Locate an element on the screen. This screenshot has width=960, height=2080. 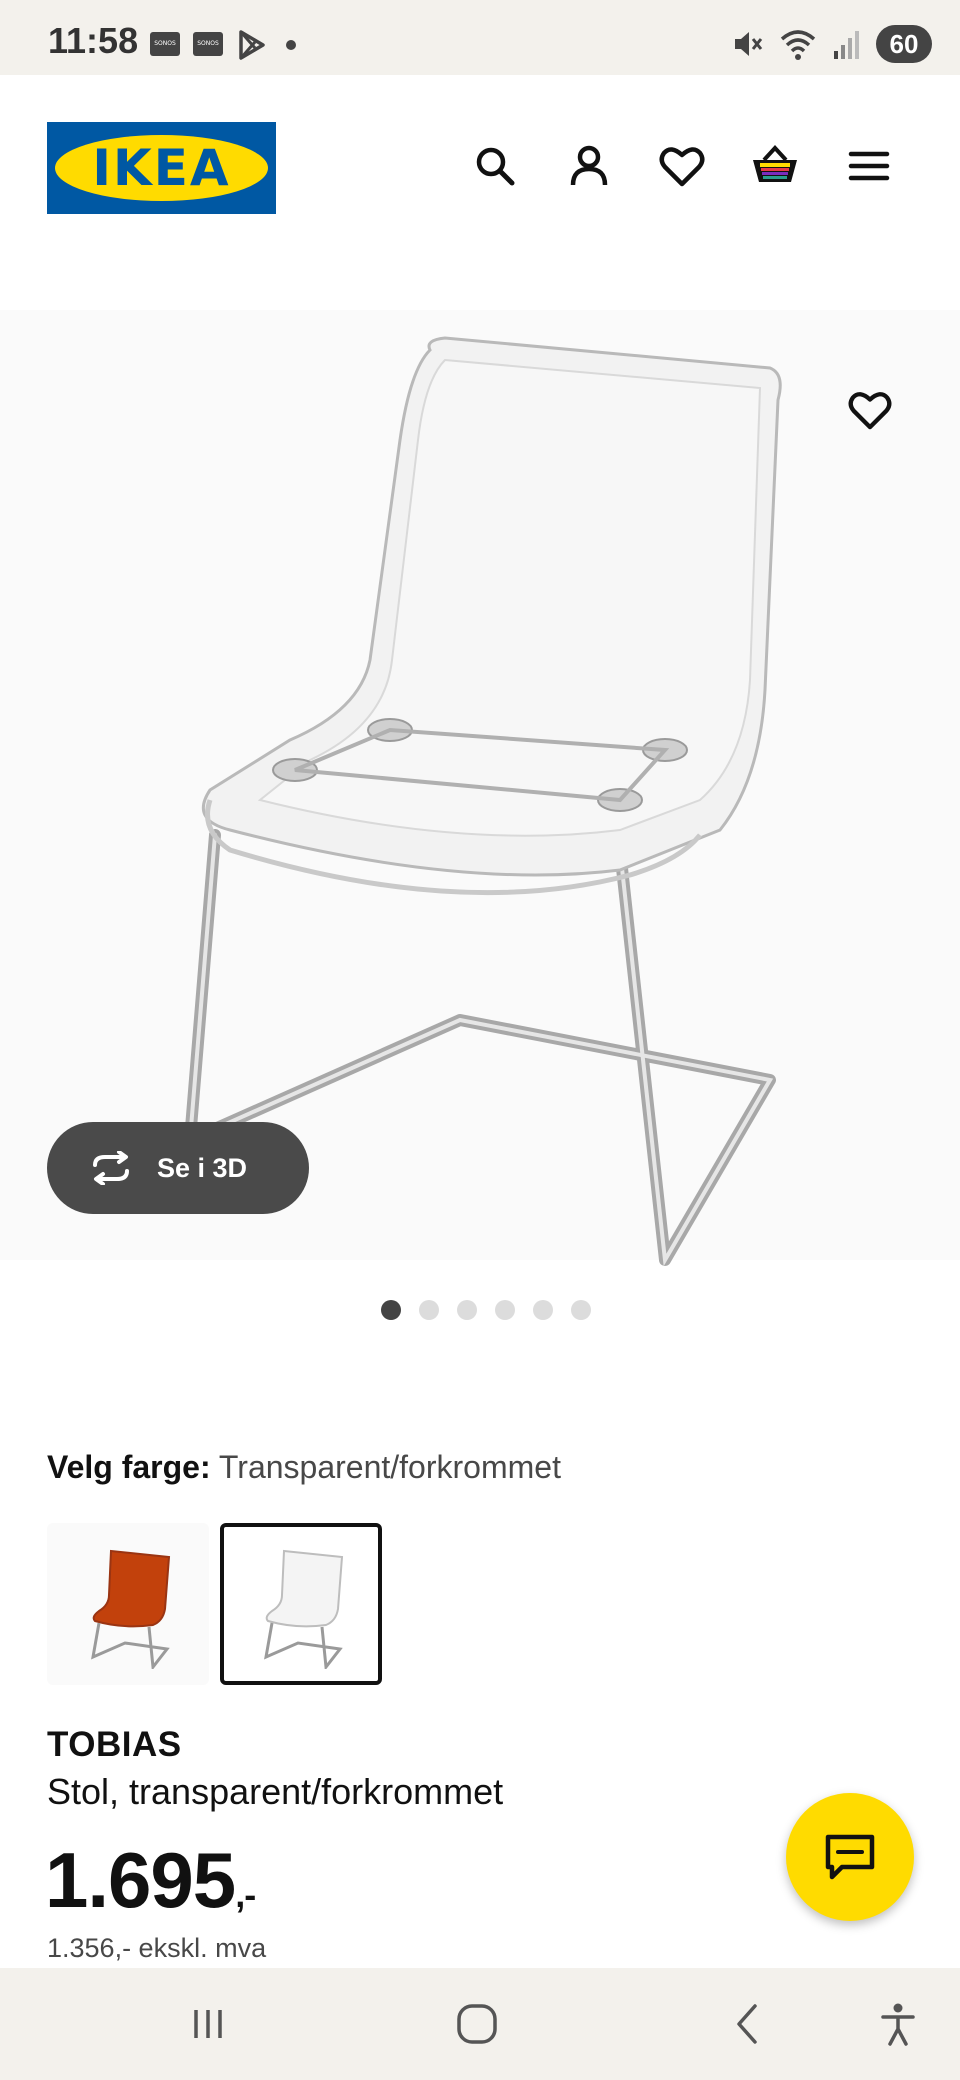
mute-icon is located at coordinates (749, 44).